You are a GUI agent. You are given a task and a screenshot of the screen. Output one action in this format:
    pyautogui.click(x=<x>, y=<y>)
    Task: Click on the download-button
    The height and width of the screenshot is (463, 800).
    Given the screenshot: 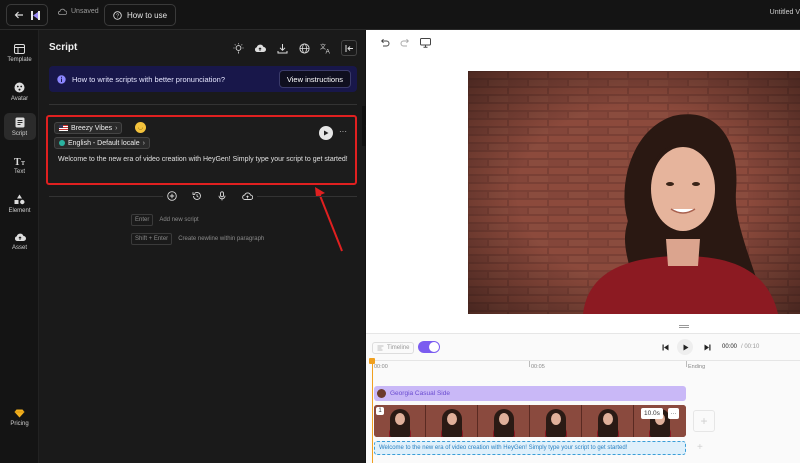 What is the action you would take?
    pyautogui.click(x=282, y=48)
    